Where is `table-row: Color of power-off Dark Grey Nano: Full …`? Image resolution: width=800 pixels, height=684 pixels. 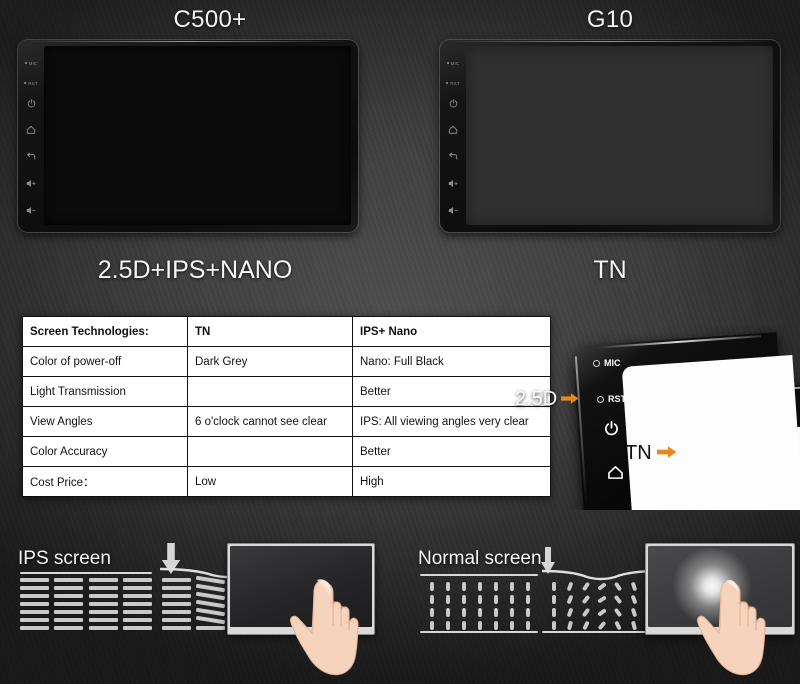 table-row: Color of power-off Dark Grey Nano: Full … is located at coordinates (286, 361).